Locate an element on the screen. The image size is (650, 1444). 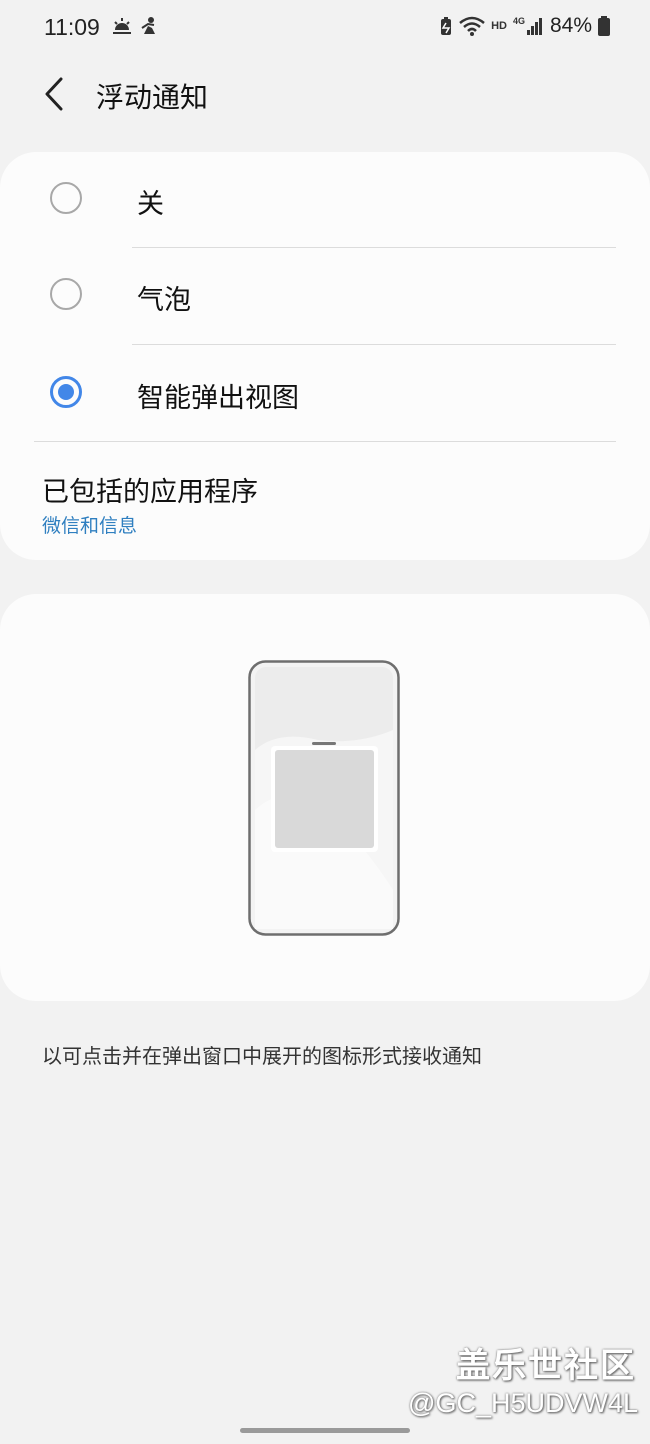
app-header: 浮动通知 is located at coordinates (325, 94).